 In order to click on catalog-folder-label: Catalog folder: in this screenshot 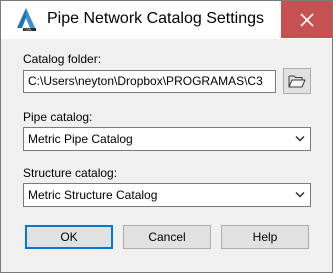, I will do `click(62, 59)`.